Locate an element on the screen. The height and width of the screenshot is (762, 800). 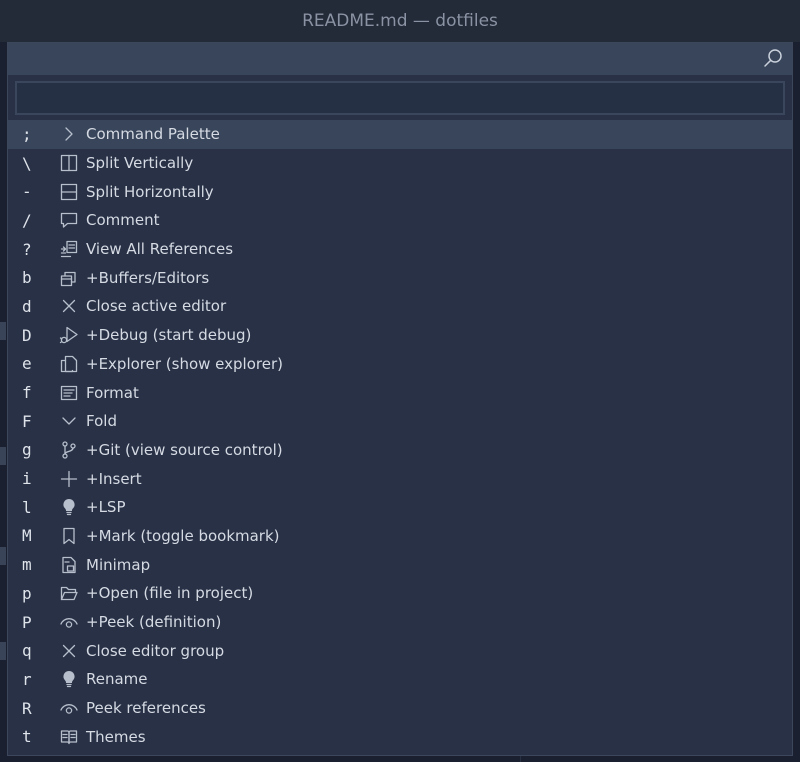
list-item: ; Command Palette is located at coordinates (400, 134).